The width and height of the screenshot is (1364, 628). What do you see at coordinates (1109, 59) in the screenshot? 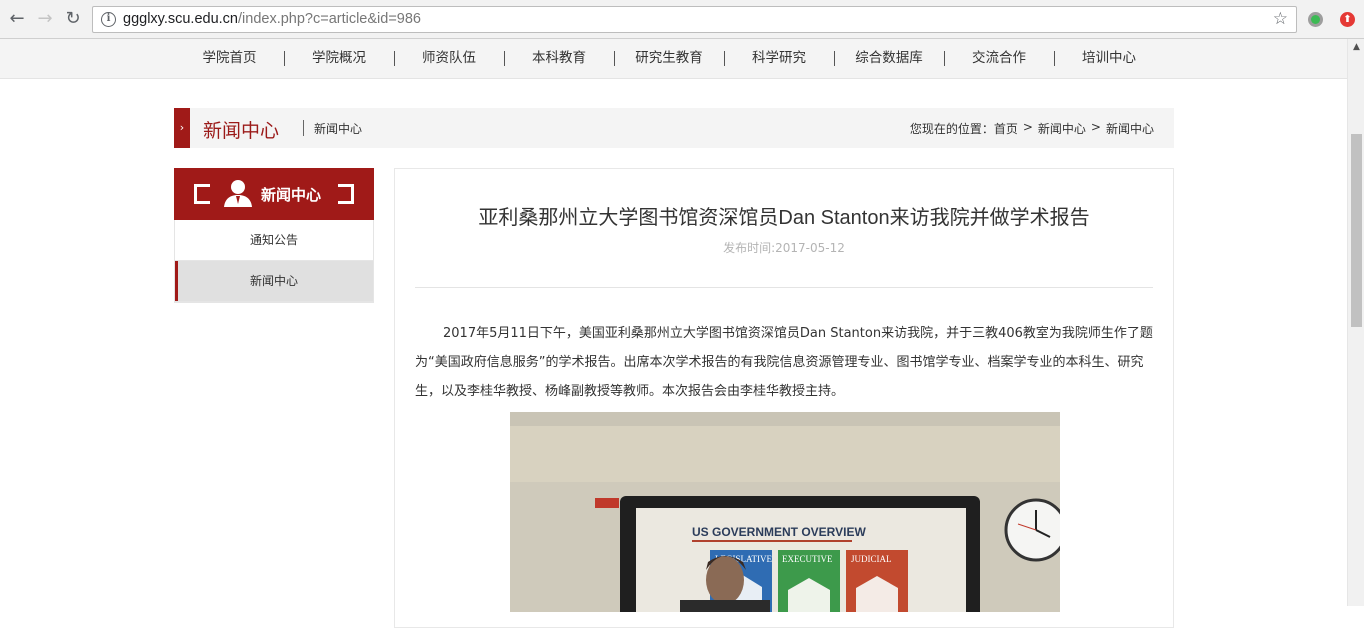
I see `nav-item-training: 培训中心` at bounding box center [1109, 59].